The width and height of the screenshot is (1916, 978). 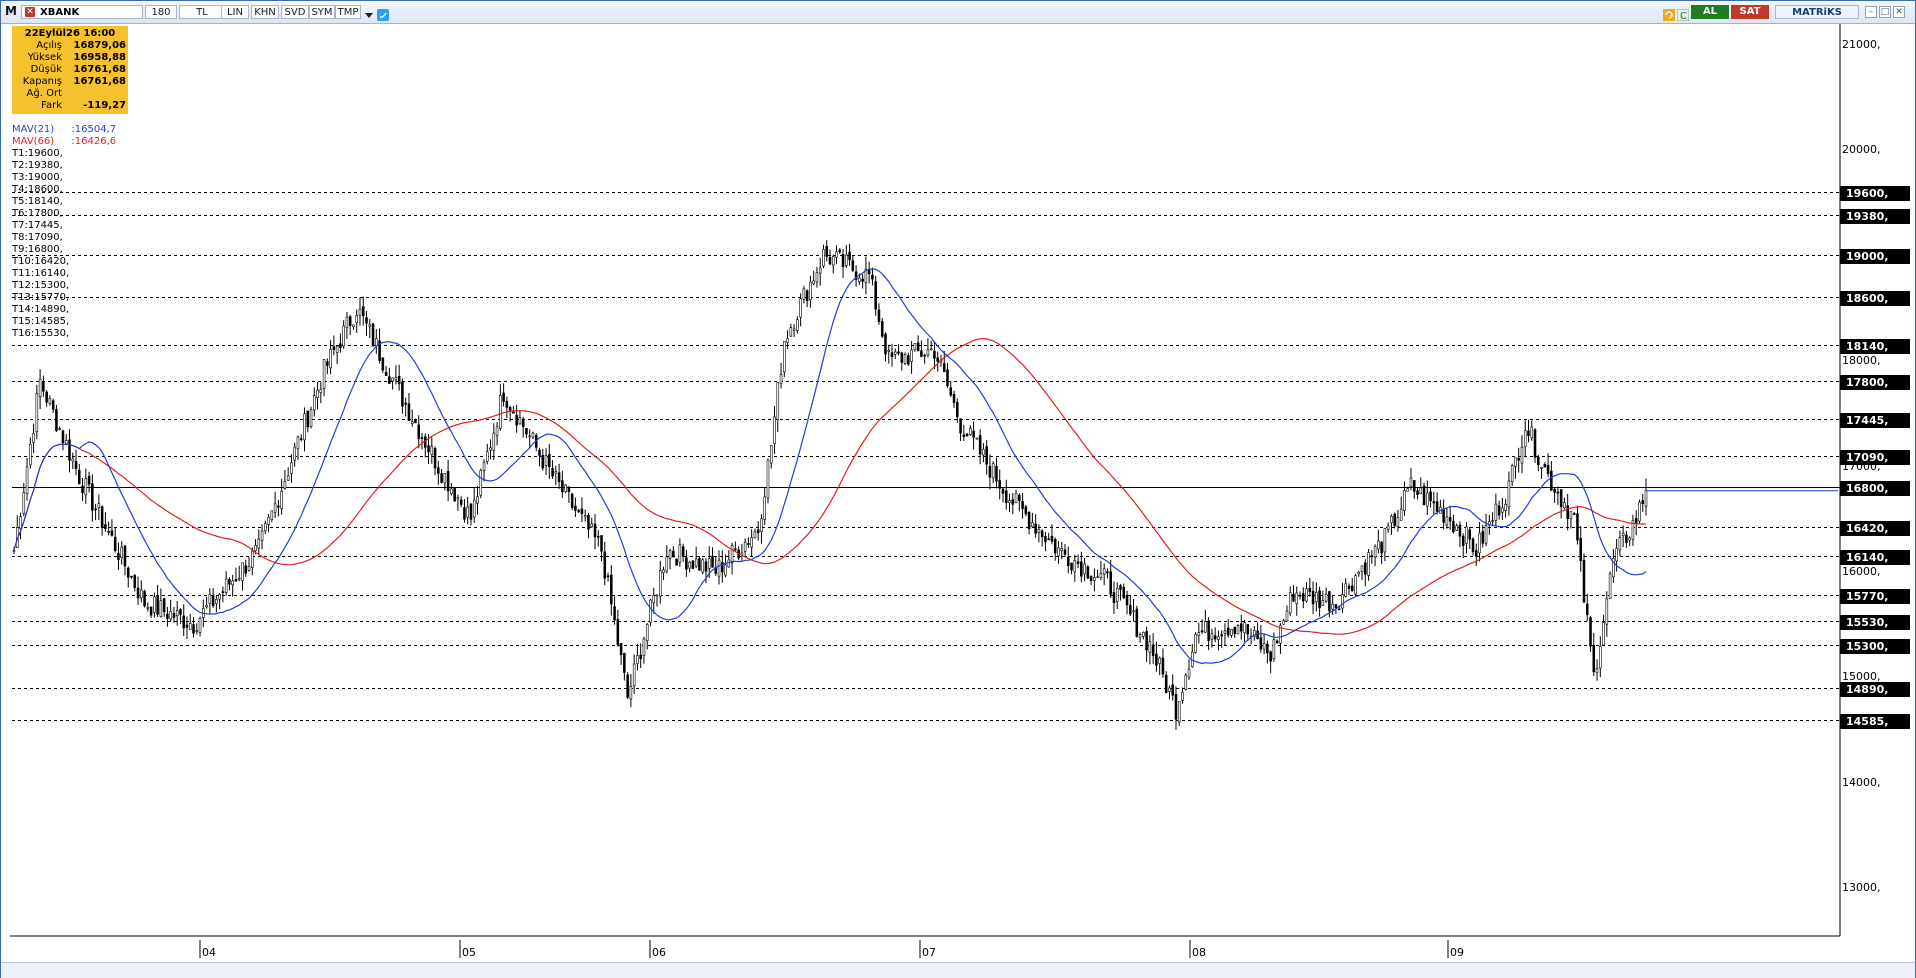 I want to click on level-item-t8: T8:17090,, so click(x=37, y=237).